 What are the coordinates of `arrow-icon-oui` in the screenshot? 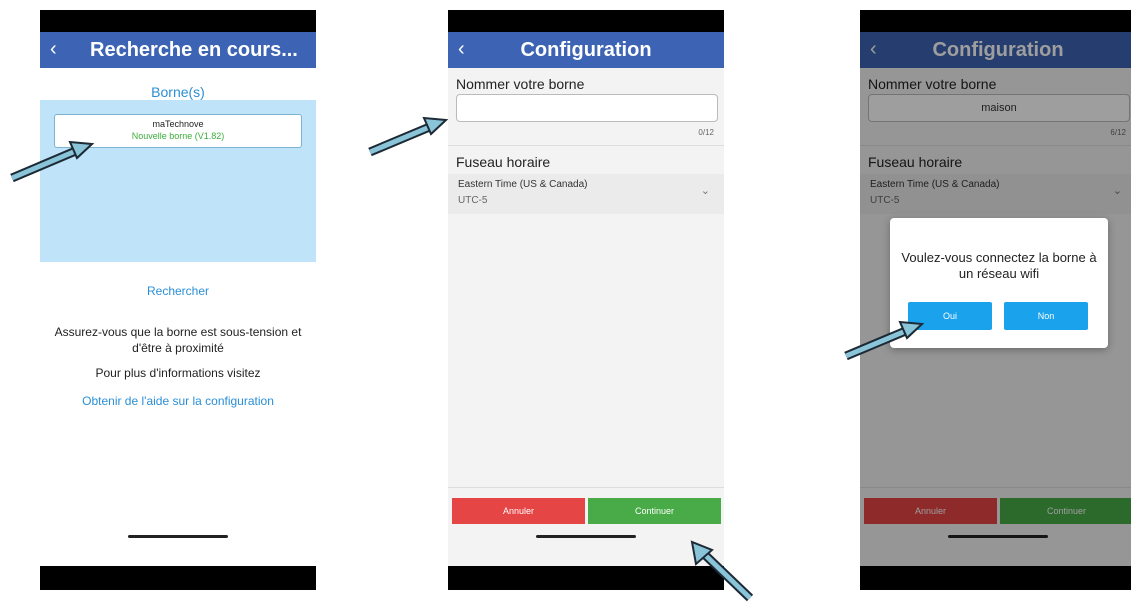 It's located at (884, 340).